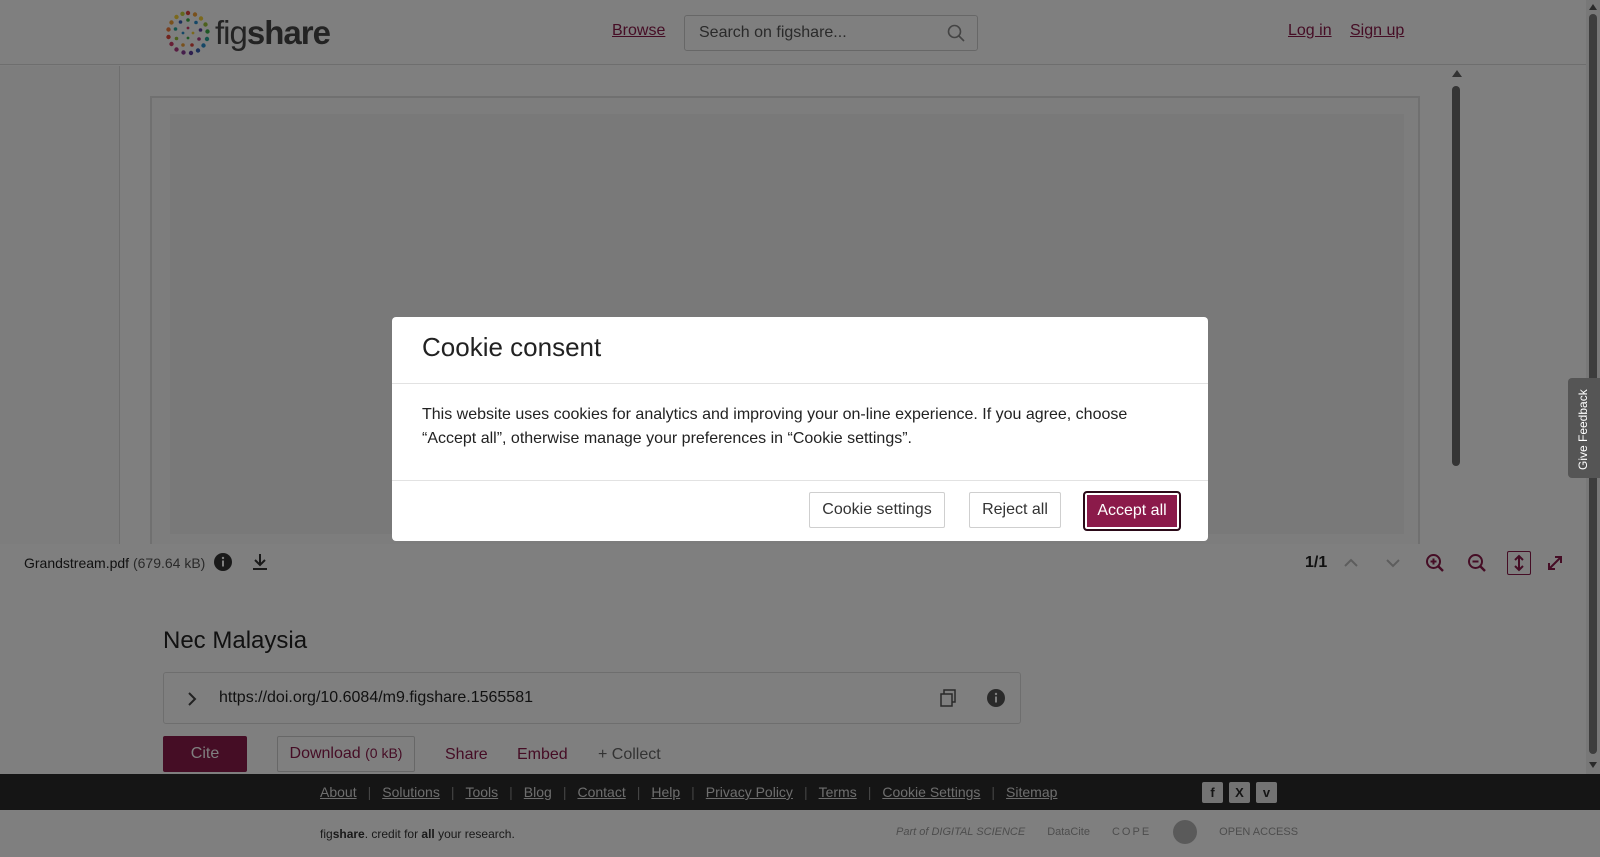 This screenshot has height=857, width=1600. I want to click on cookie-dialog-title: Cookie consent, so click(512, 347).